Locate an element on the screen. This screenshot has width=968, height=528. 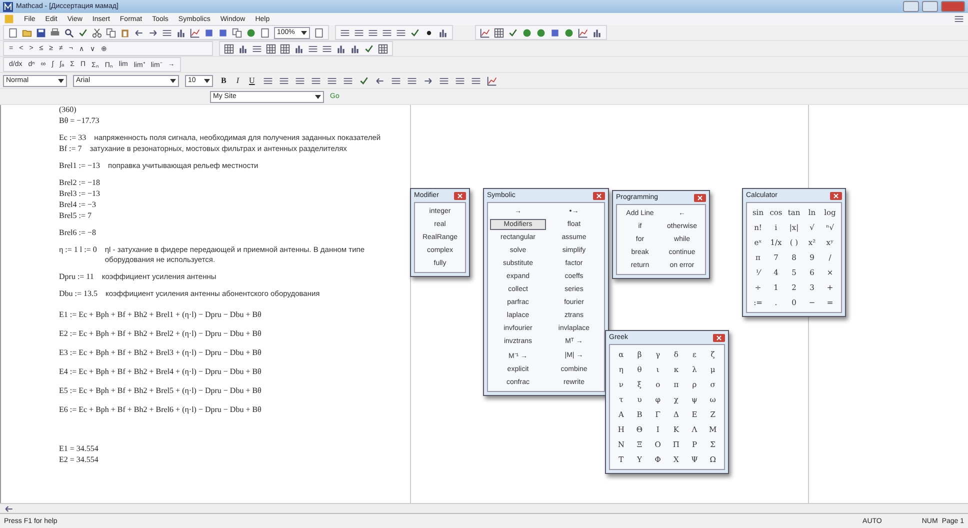
math-expression: E2 := Ec + Bph + Bf + Bh2 + Brel2 + (η·l) − Dpru − Dbu + Bθ is located at coordinates (160, 334).